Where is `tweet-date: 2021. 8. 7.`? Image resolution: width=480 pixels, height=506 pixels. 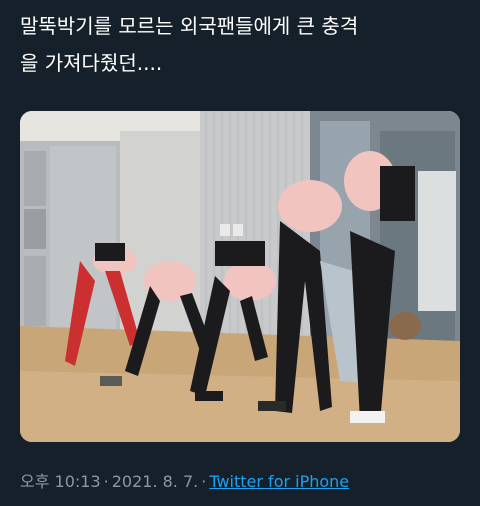 tweet-date: 2021. 8. 7. is located at coordinates (155, 481).